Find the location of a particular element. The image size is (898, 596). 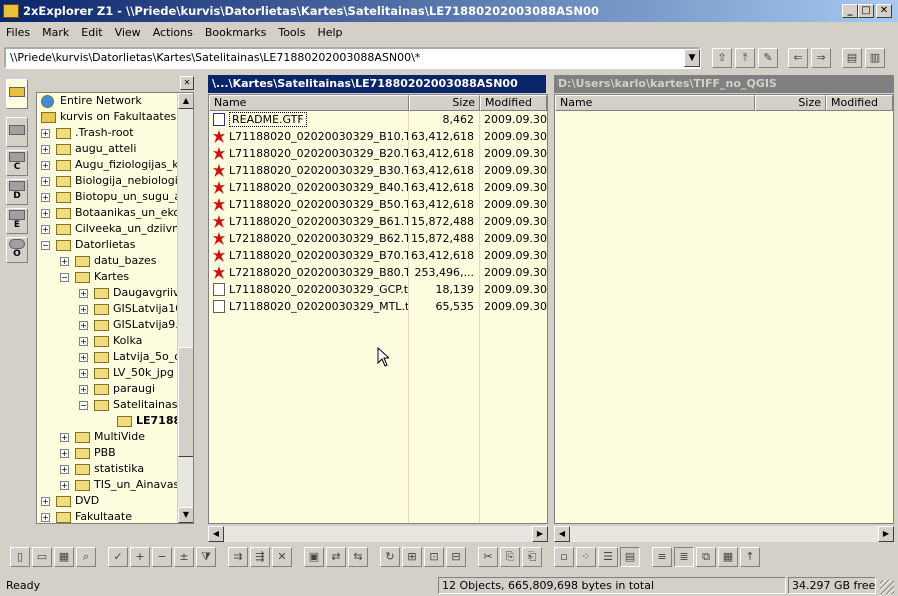

back-arrow-icon: ⇐ is located at coordinates (798, 58).